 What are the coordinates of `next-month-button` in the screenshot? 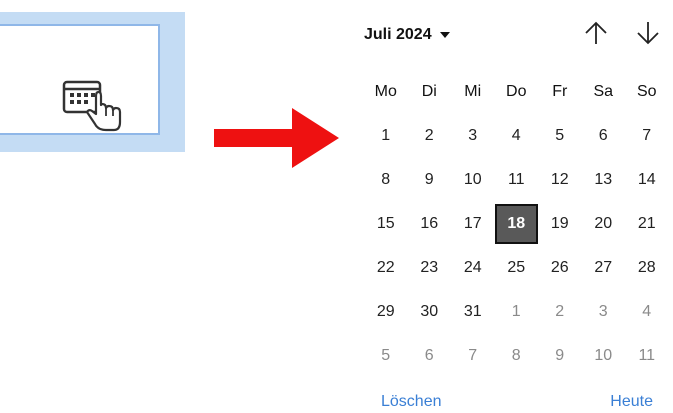 It's located at (648, 35).